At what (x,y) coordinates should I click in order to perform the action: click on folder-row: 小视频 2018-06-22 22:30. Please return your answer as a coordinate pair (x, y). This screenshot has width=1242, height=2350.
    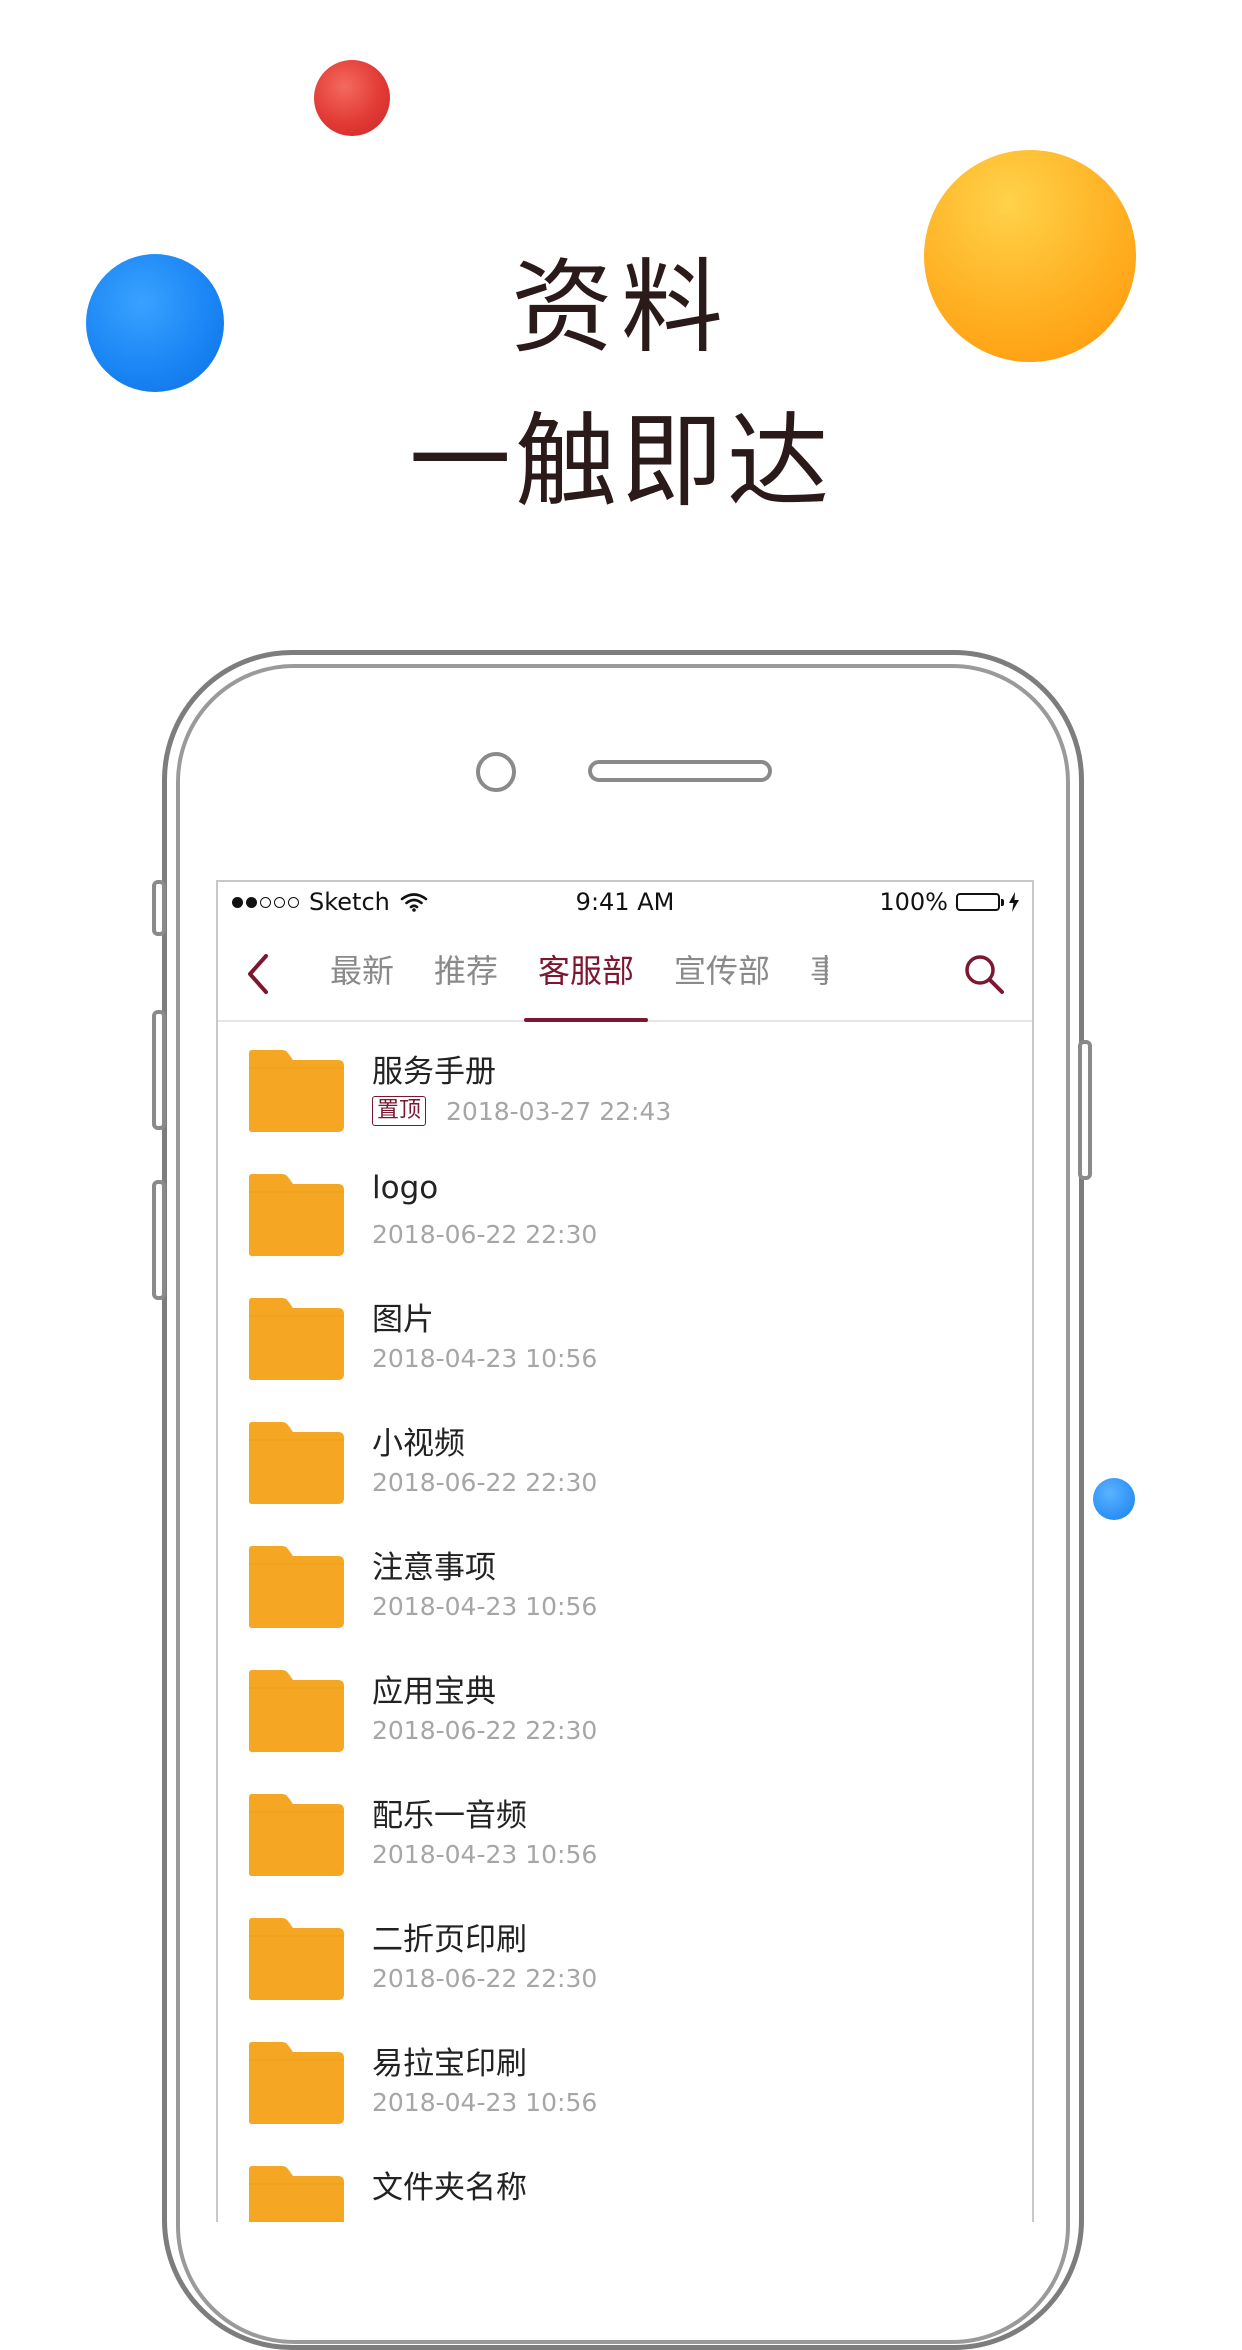
    Looking at the image, I should click on (625, 1456).